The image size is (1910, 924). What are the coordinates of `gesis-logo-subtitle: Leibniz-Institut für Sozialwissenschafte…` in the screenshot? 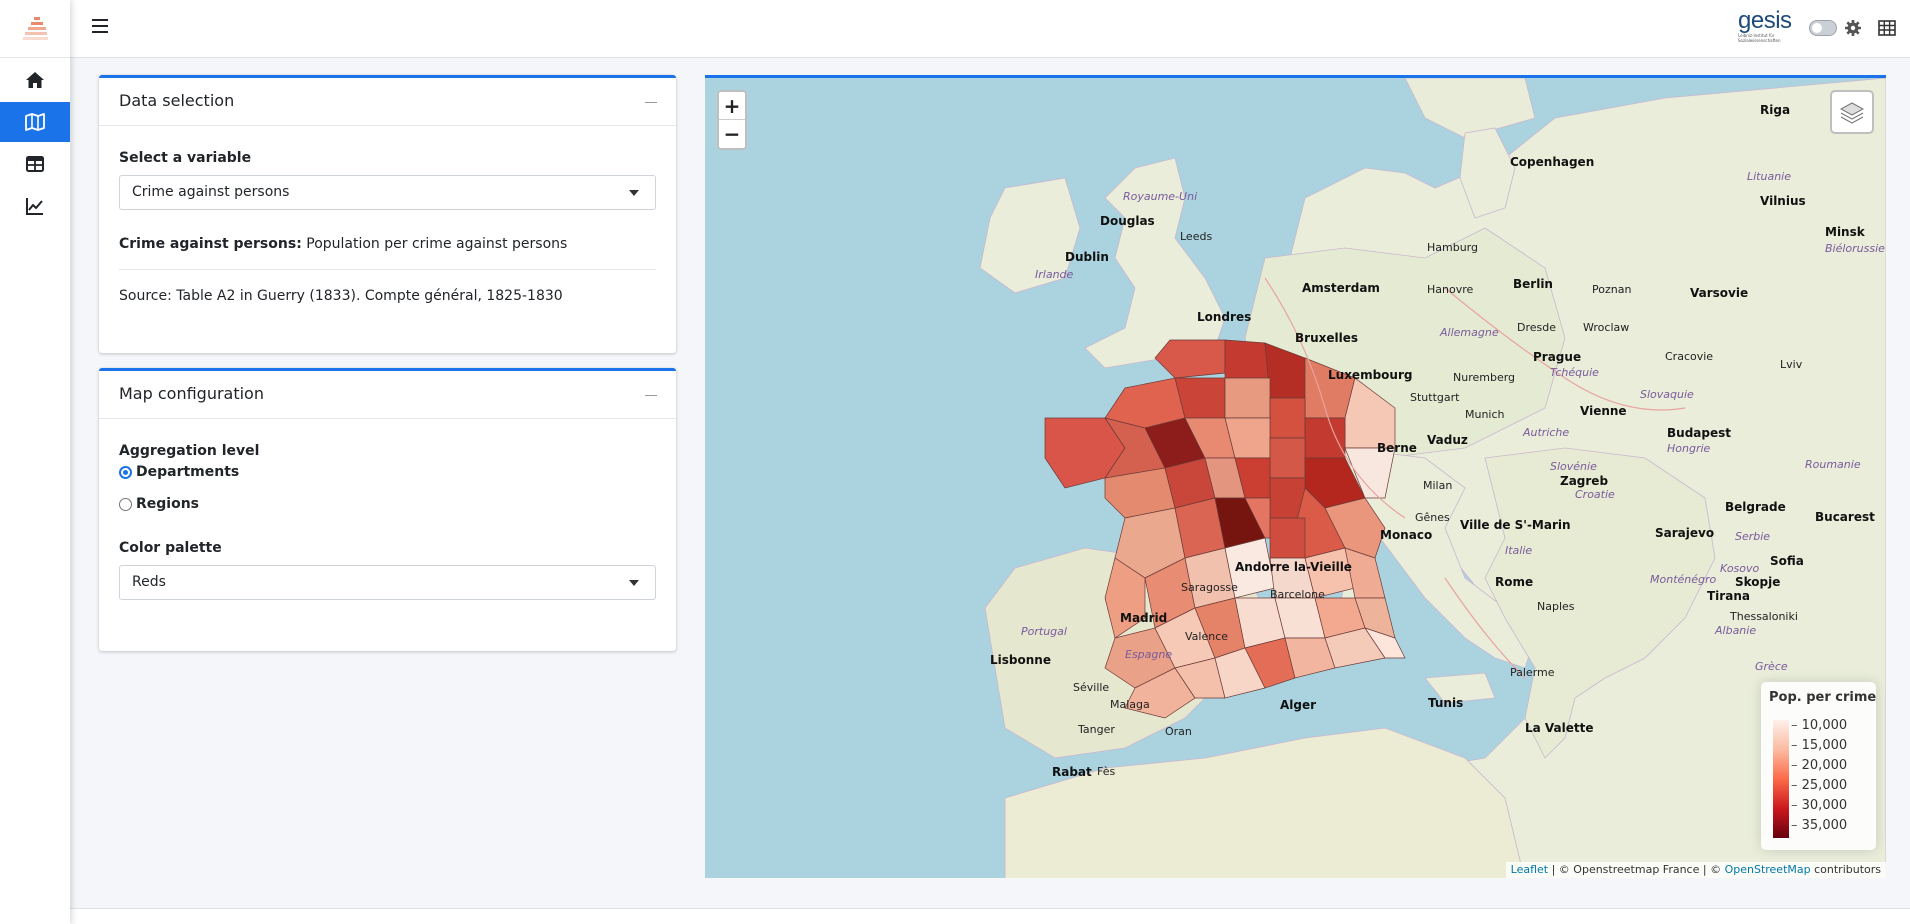 It's located at (1759, 38).